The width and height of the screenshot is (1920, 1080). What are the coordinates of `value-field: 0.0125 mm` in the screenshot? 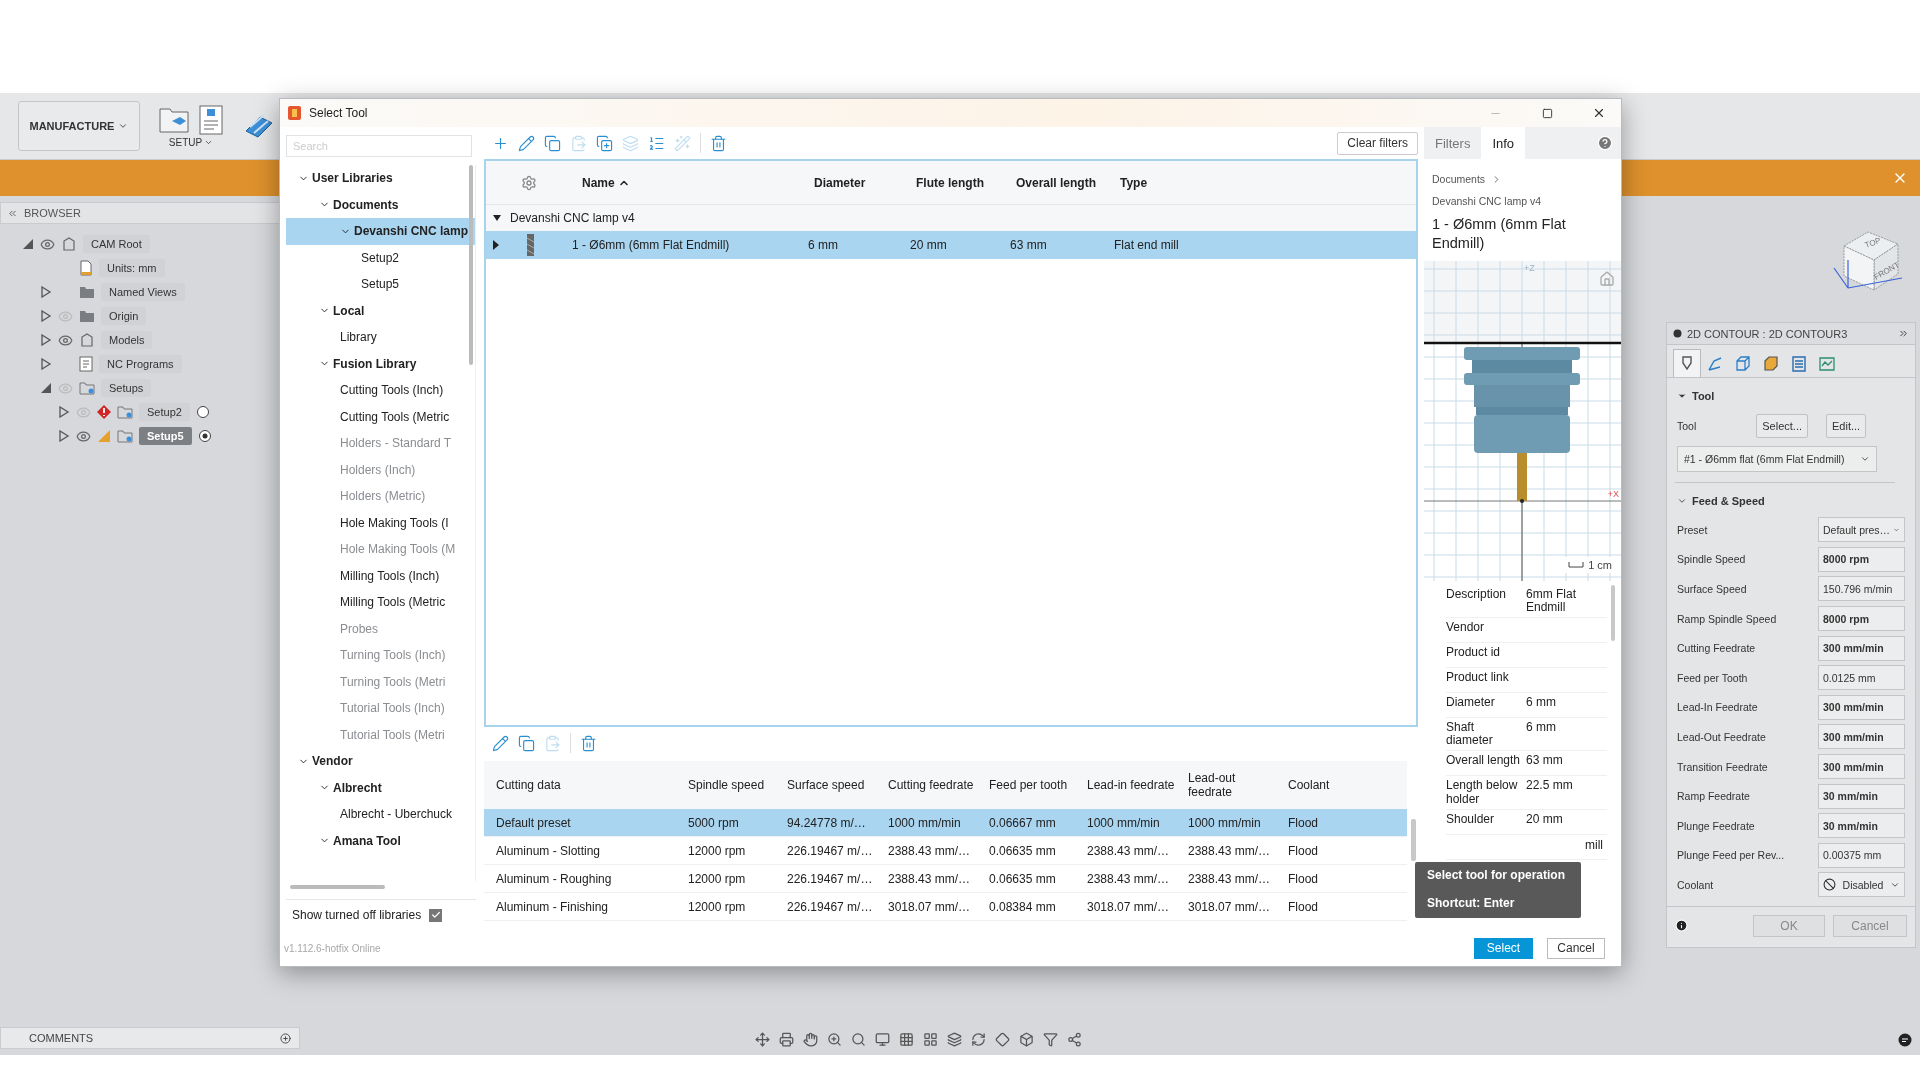 It's located at (1861, 678).